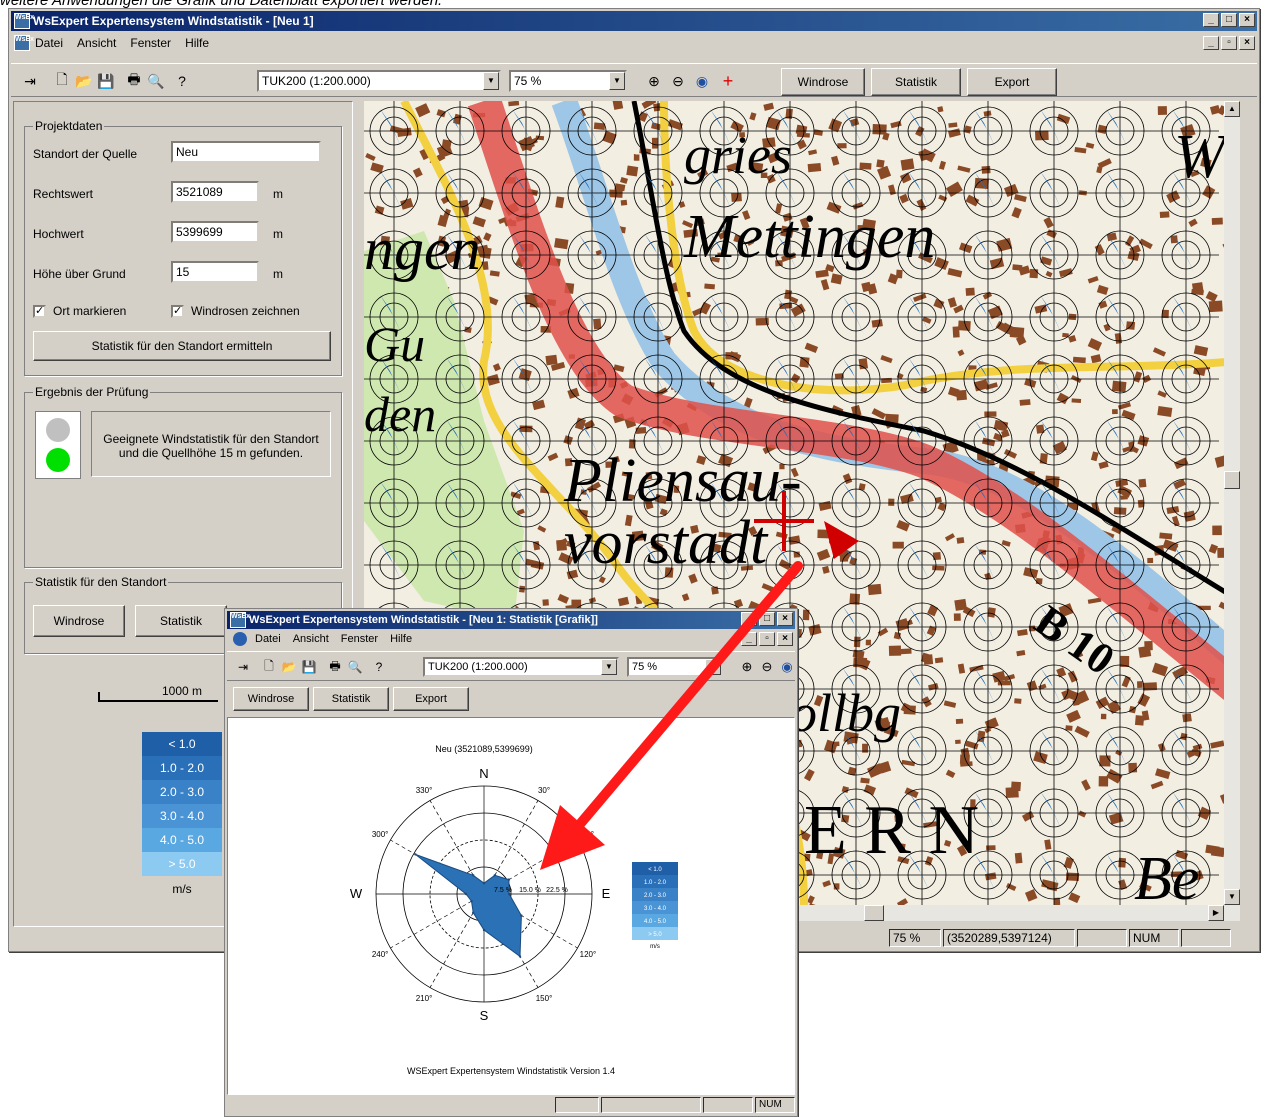 The width and height of the screenshot is (1265, 1117). What do you see at coordinates (101, 582) in the screenshot?
I see `statistik-standort-label: Statistik für den Standort` at bounding box center [101, 582].